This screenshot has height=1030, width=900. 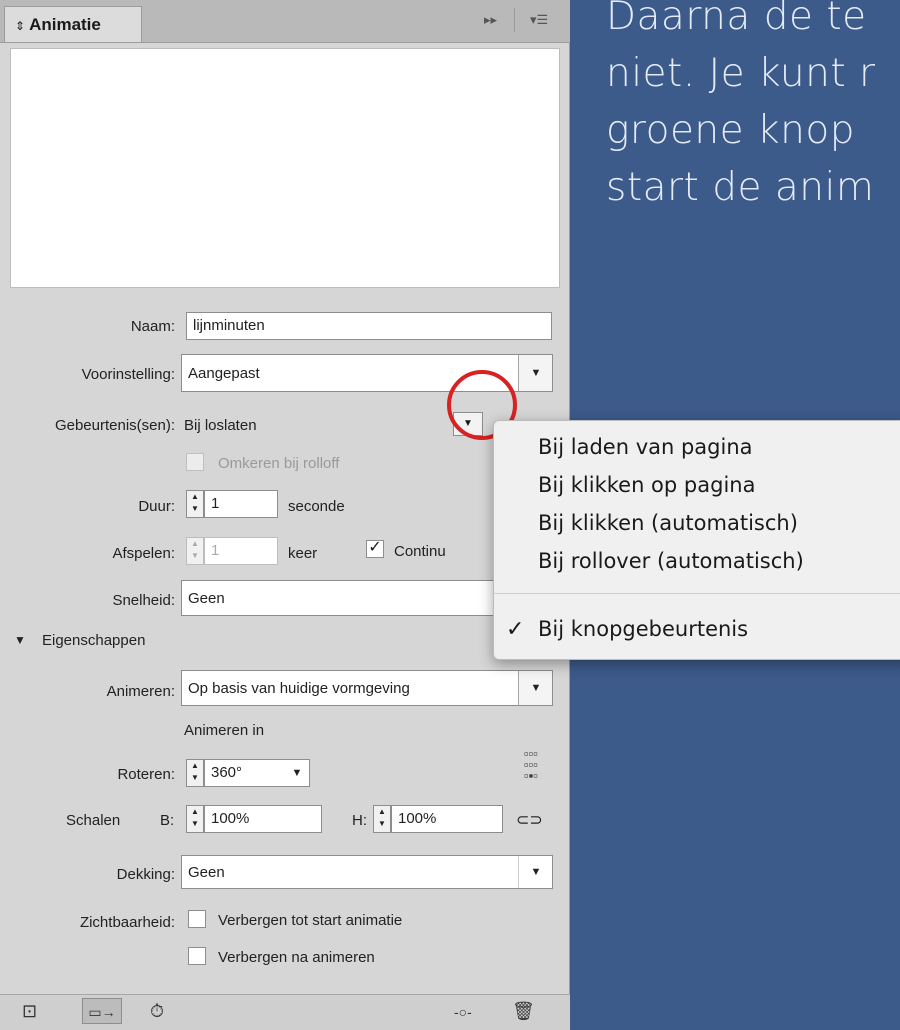 What do you see at coordinates (224, 373) in the screenshot?
I see `voorinstelling-value: Aangepast` at bounding box center [224, 373].